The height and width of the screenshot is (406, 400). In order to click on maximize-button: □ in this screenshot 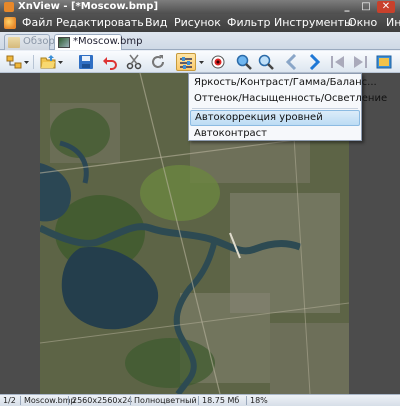, I will do `click(366, 7)`.